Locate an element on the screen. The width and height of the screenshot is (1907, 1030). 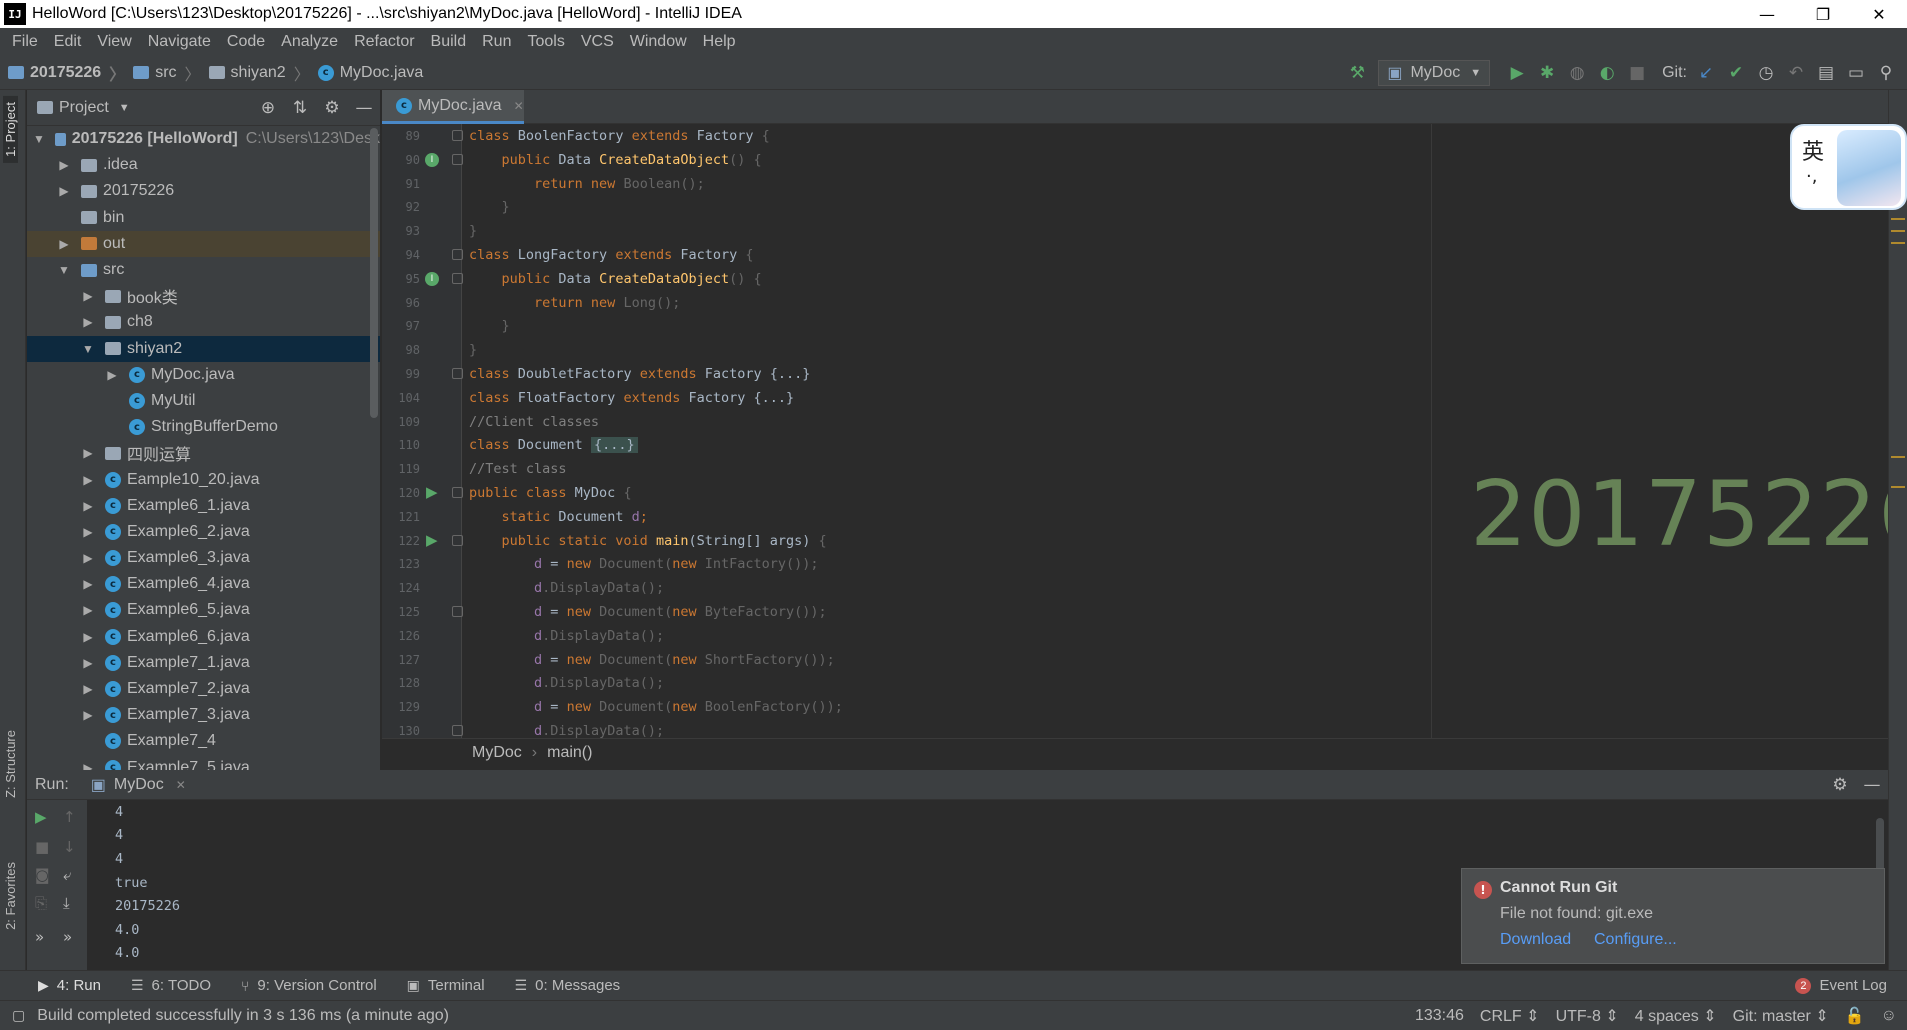
download-link: Download is located at coordinates (1535, 940).